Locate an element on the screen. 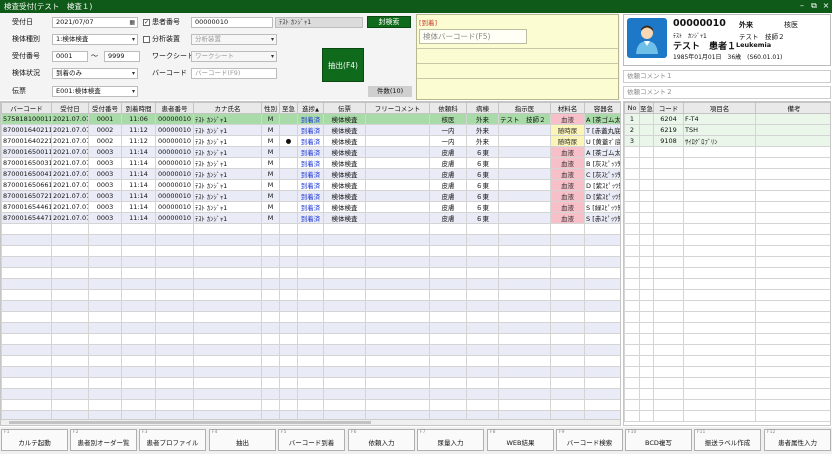  column-header: コード is located at coordinates (668, 108).